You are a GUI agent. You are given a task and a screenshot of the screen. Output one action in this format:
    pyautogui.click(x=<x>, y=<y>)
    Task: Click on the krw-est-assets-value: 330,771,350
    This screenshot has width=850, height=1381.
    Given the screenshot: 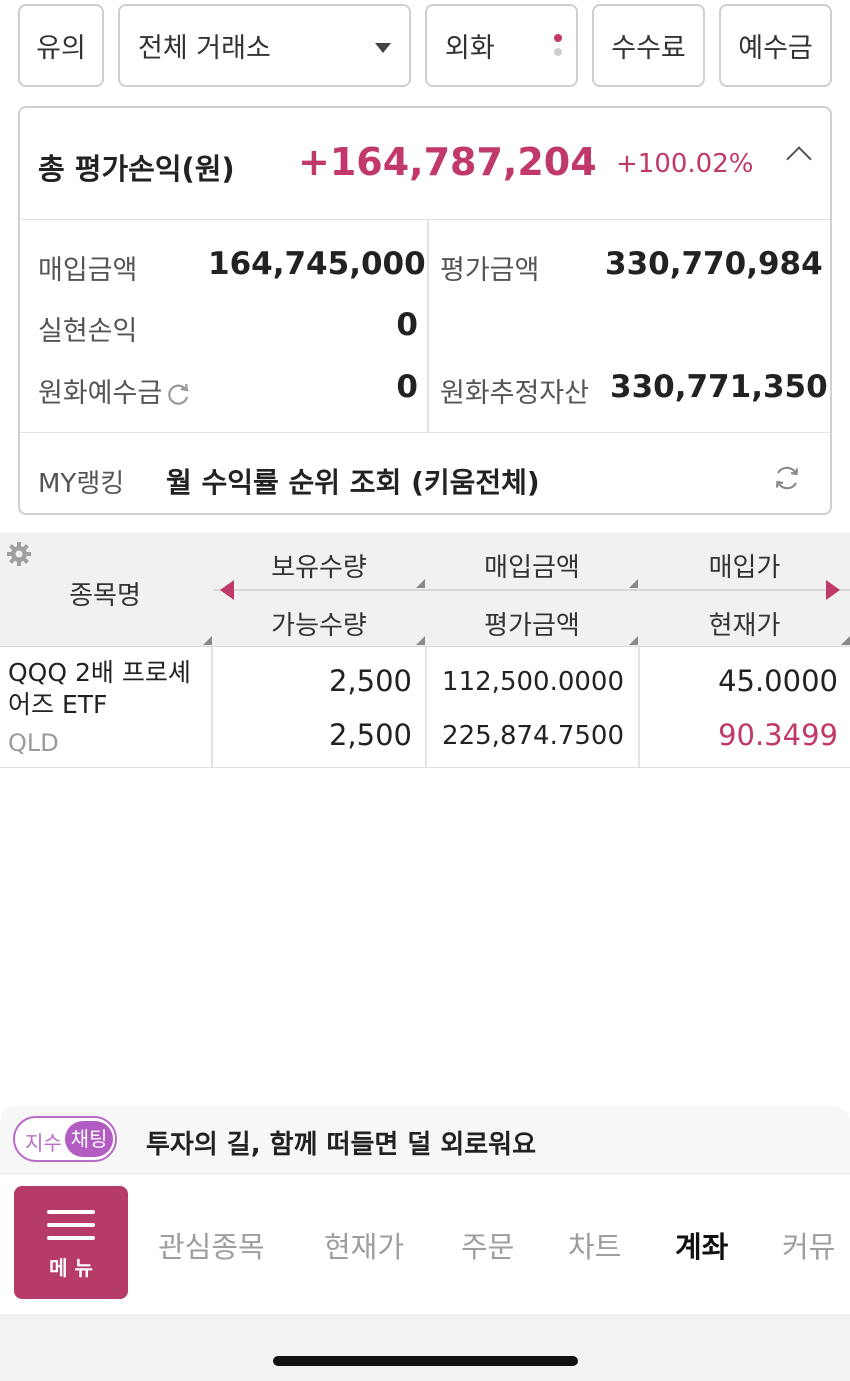 What is the action you would take?
    pyautogui.click(x=719, y=387)
    